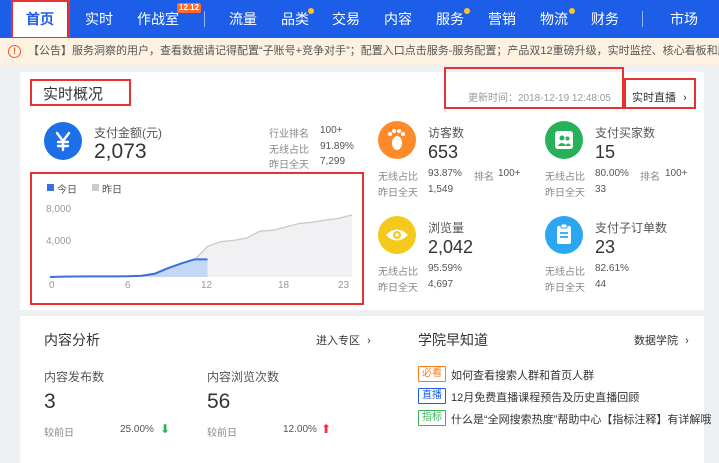 The height and width of the screenshot is (463, 719). What do you see at coordinates (338, 341) in the screenshot?
I see `enter-zone-label: 进入专区` at bounding box center [338, 341].